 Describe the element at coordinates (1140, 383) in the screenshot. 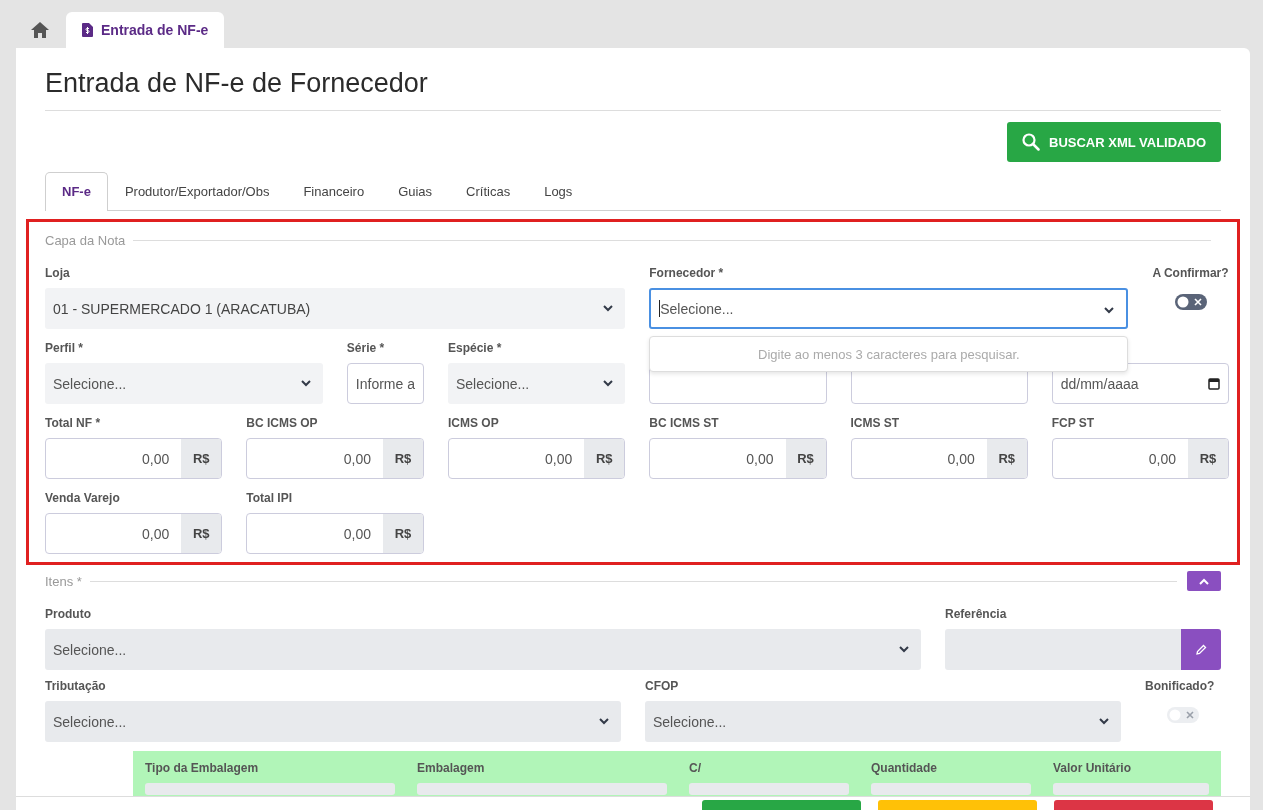

I see `date-field: dd/mm/aaaa` at that location.